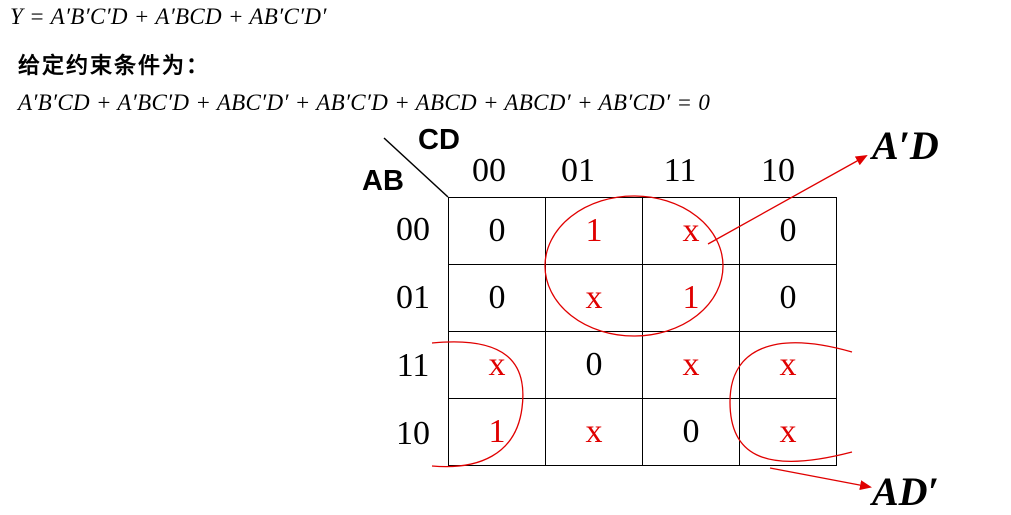 This screenshot has width=1011, height=515. Describe the element at coordinates (905, 491) in the screenshot. I see `term-ad-prime: AD′` at that location.